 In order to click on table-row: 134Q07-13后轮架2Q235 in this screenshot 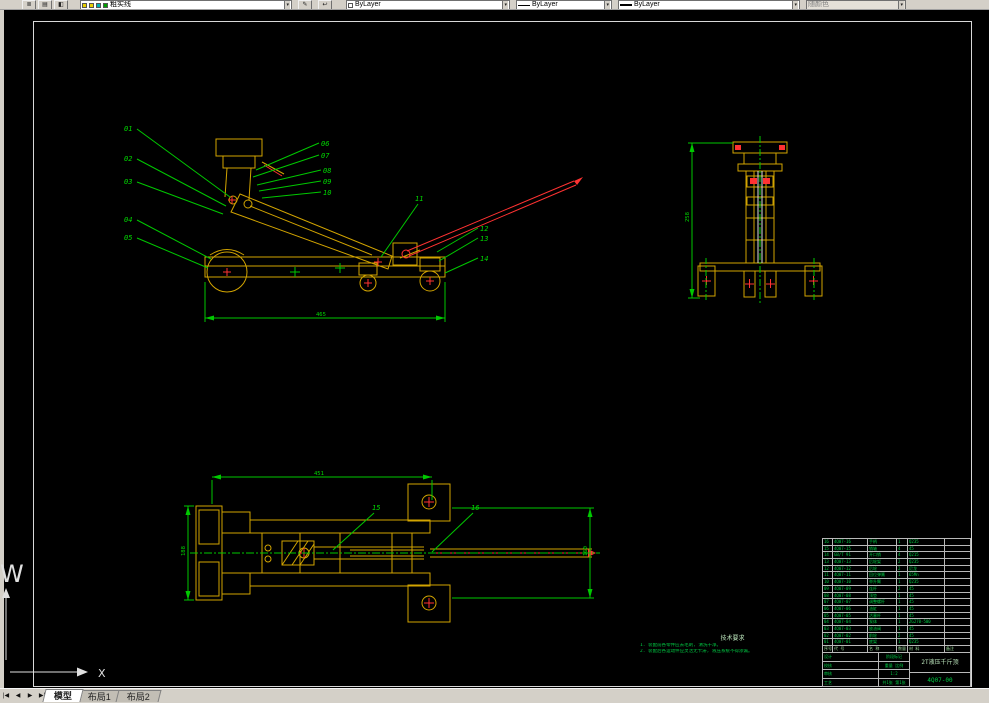, I will do `click(896, 561)`.